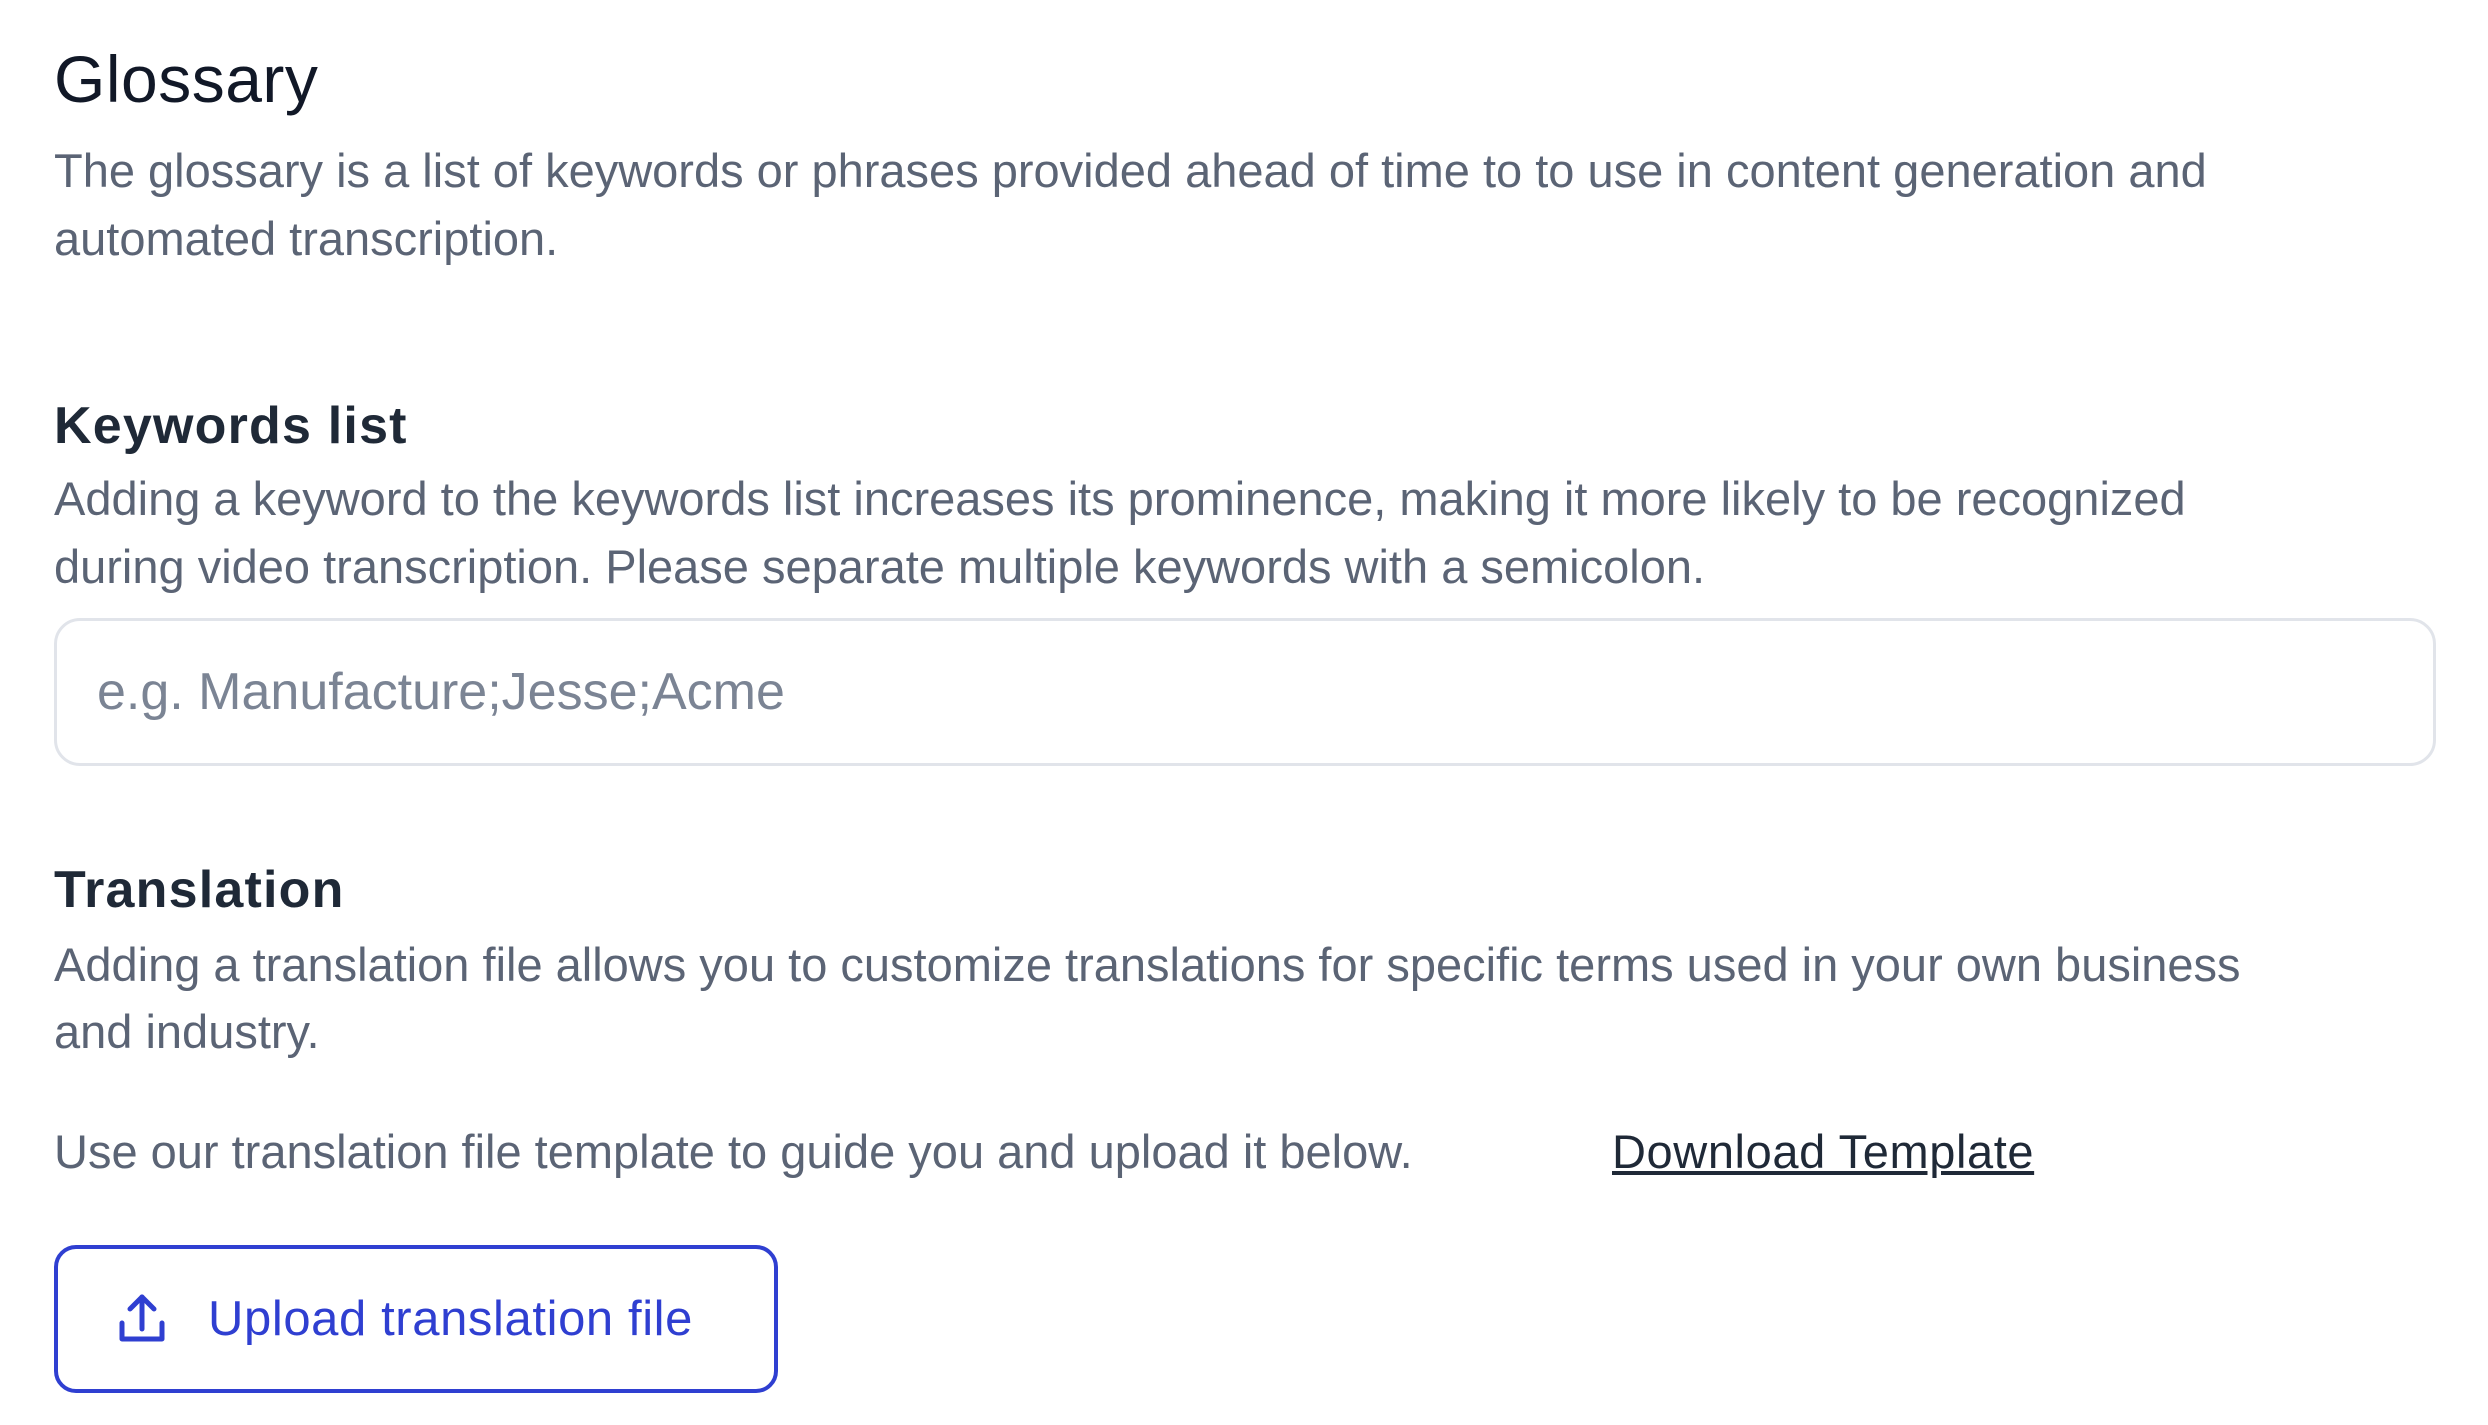 This screenshot has height=1425, width=2488. I want to click on translation-description-line-2: and industry., so click(187, 1031).